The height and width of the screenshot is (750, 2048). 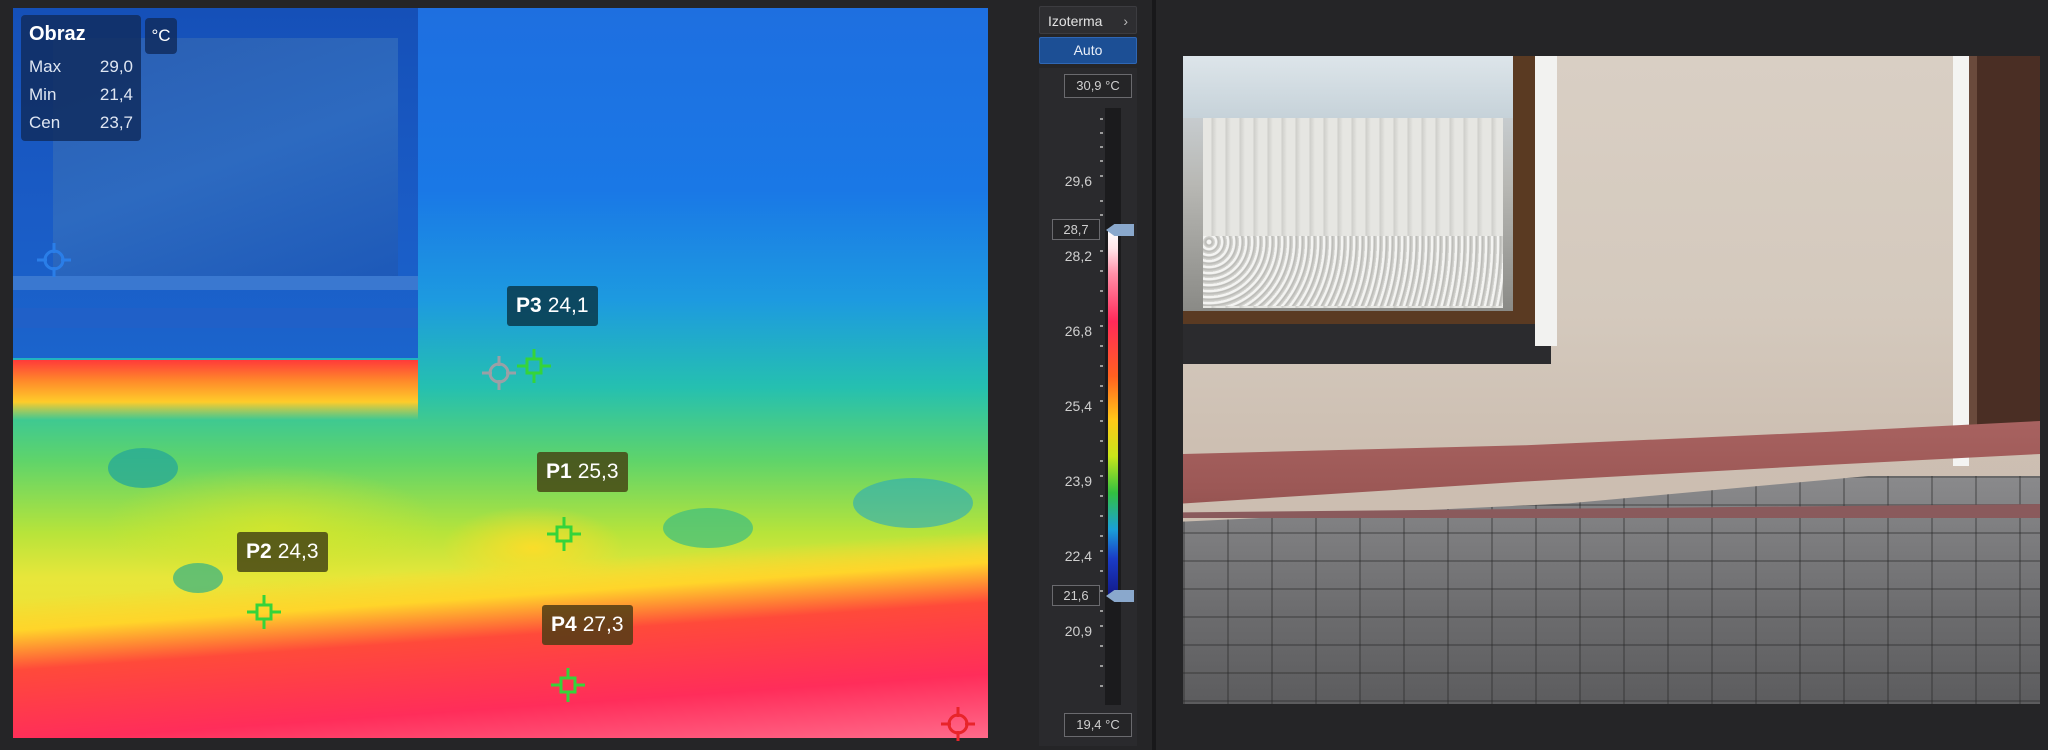 What do you see at coordinates (564, 534) in the screenshot?
I see `measure-point-p1-icon` at bounding box center [564, 534].